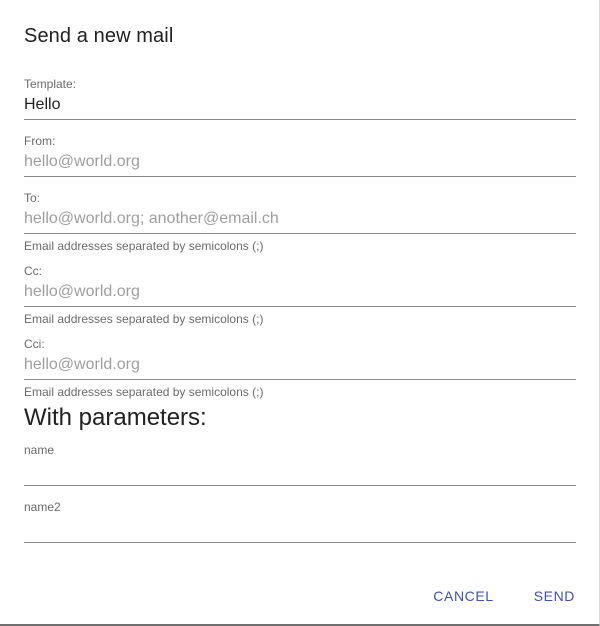 This screenshot has width=600, height=626. I want to click on template-value: Hello, so click(300, 107).